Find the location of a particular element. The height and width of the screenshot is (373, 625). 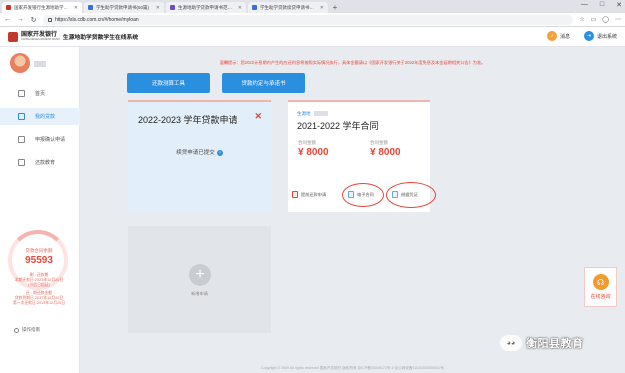

browser-tab: 国家开发银行生源地助学贷款学… ✕ is located at coordinates (42, 7).